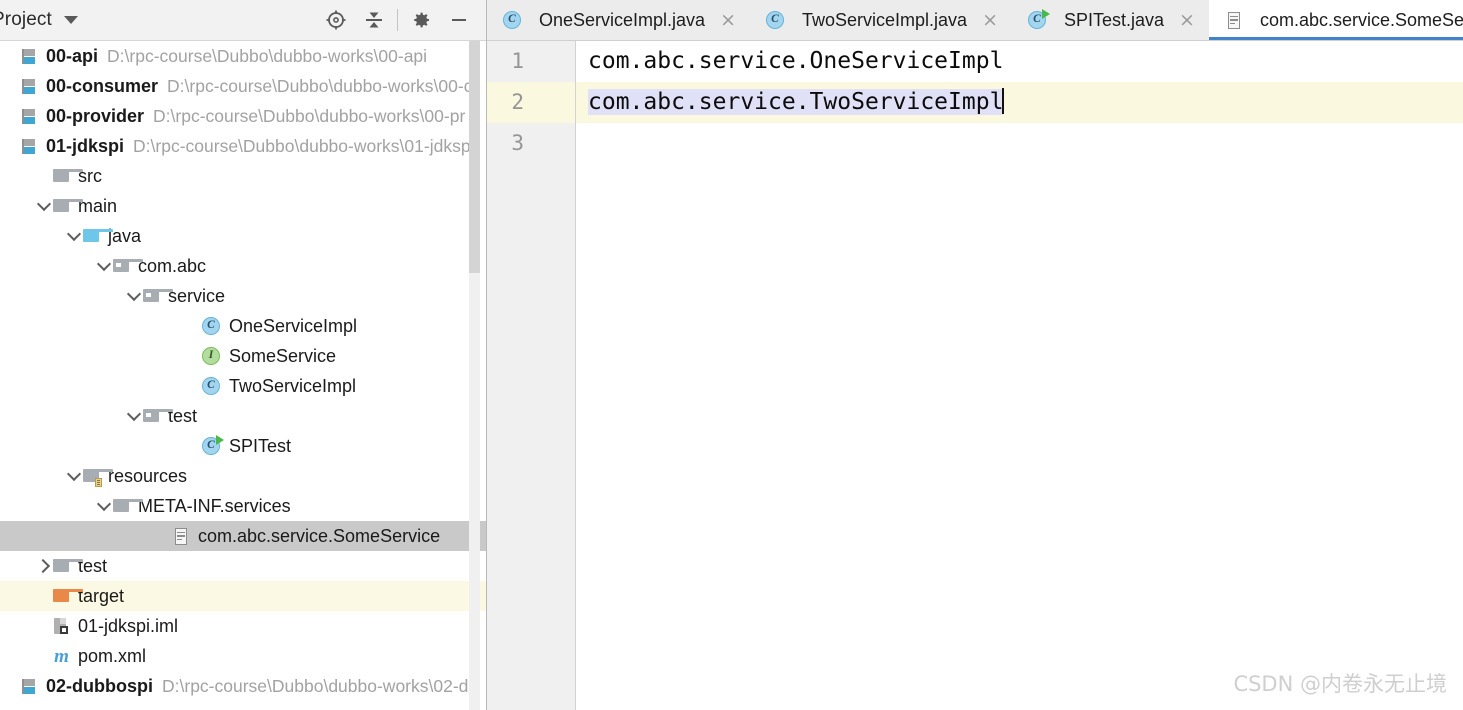  I want to click on tree-row-label: 00-provider, so click(95, 116).